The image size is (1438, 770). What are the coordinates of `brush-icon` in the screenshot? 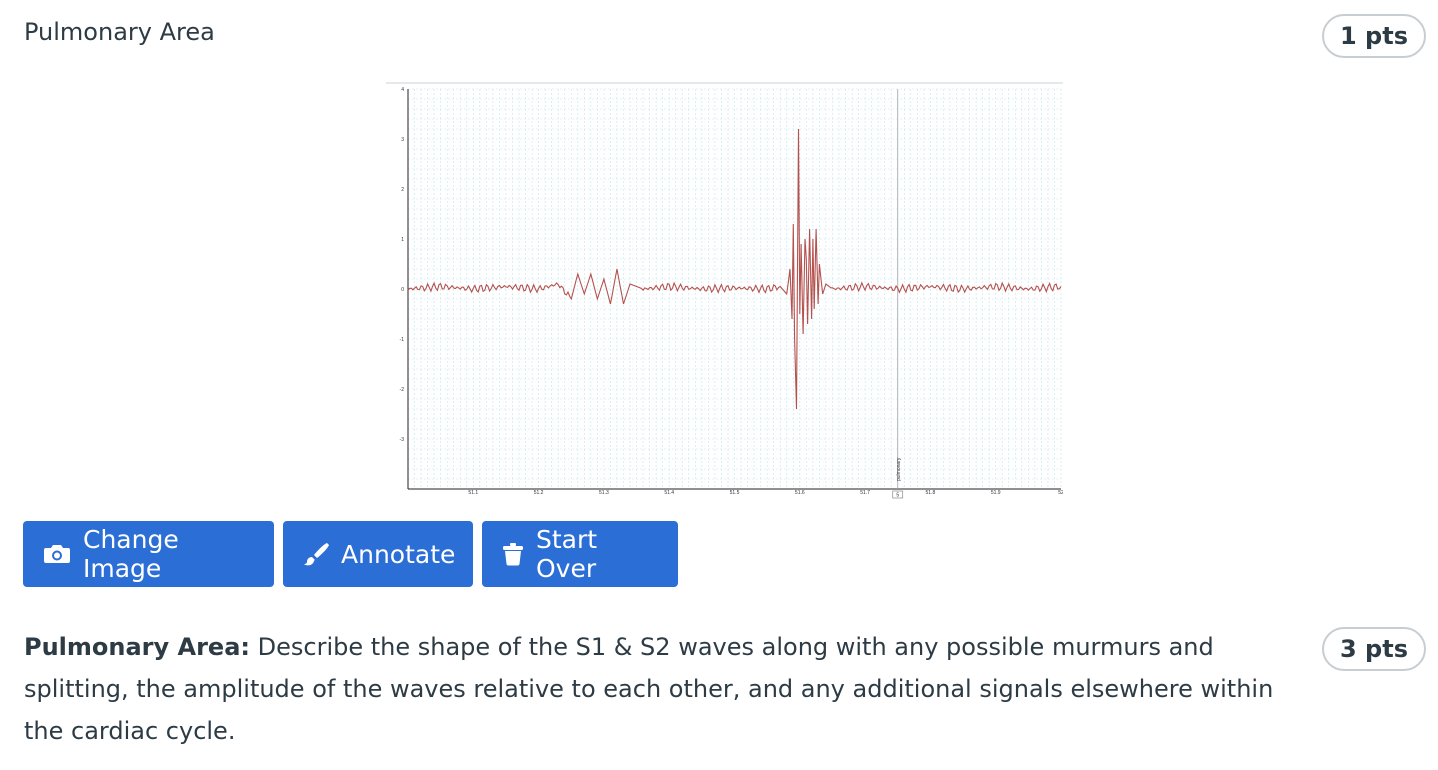 It's located at (316, 554).